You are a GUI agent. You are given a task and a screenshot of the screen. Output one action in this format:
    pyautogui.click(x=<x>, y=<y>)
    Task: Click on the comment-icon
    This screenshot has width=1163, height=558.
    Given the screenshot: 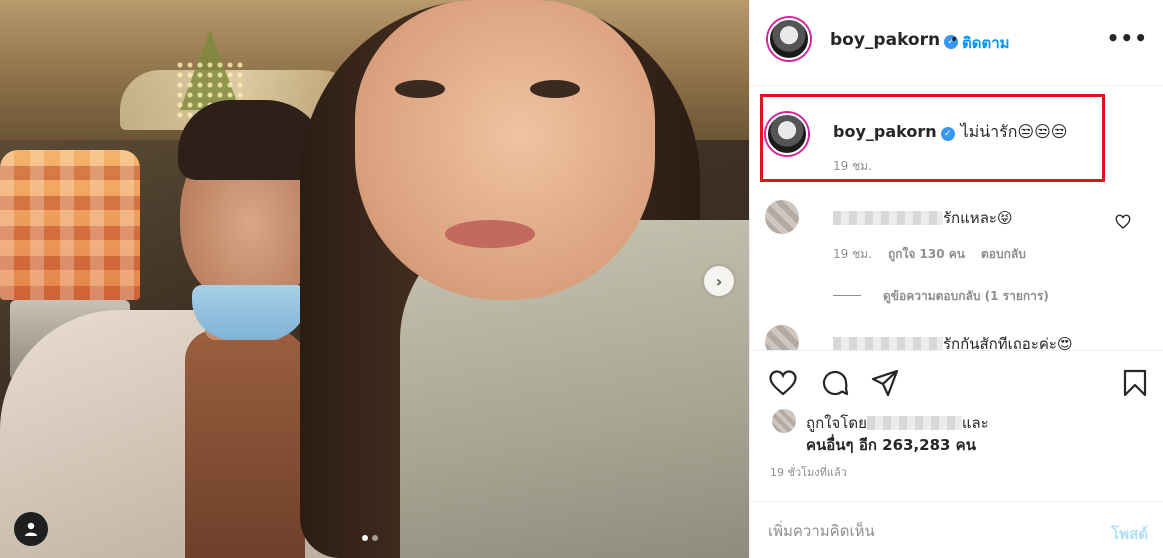 What is the action you would take?
    pyautogui.click(x=835, y=383)
    